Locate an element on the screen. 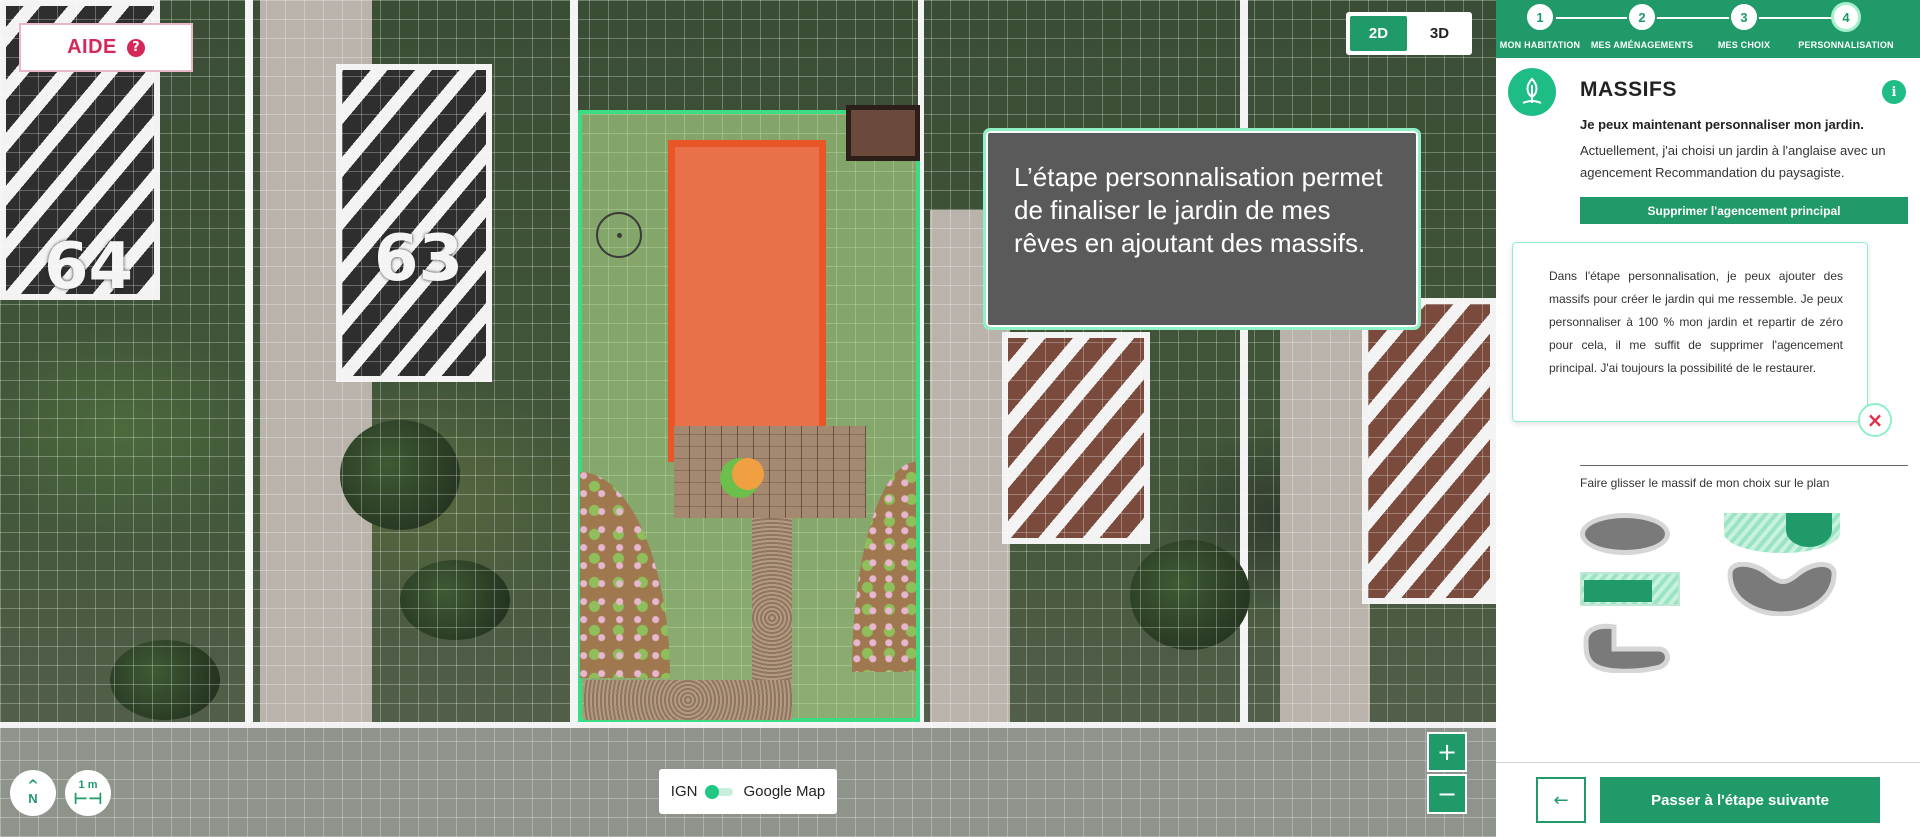 The image size is (1920, 837). step-number: 3 is located at coordinates (1744, 17).